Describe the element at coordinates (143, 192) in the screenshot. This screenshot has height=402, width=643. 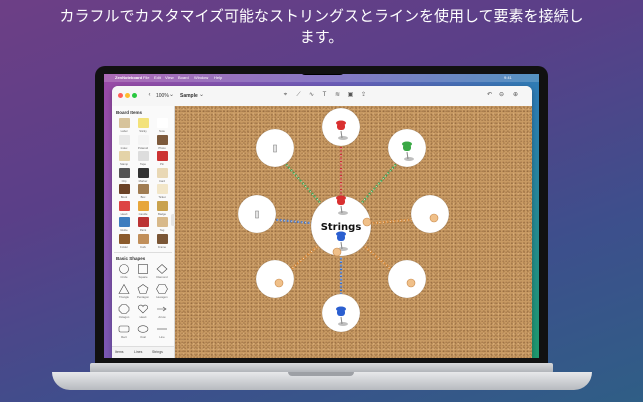
I see `board-item-box: Box` at that location.